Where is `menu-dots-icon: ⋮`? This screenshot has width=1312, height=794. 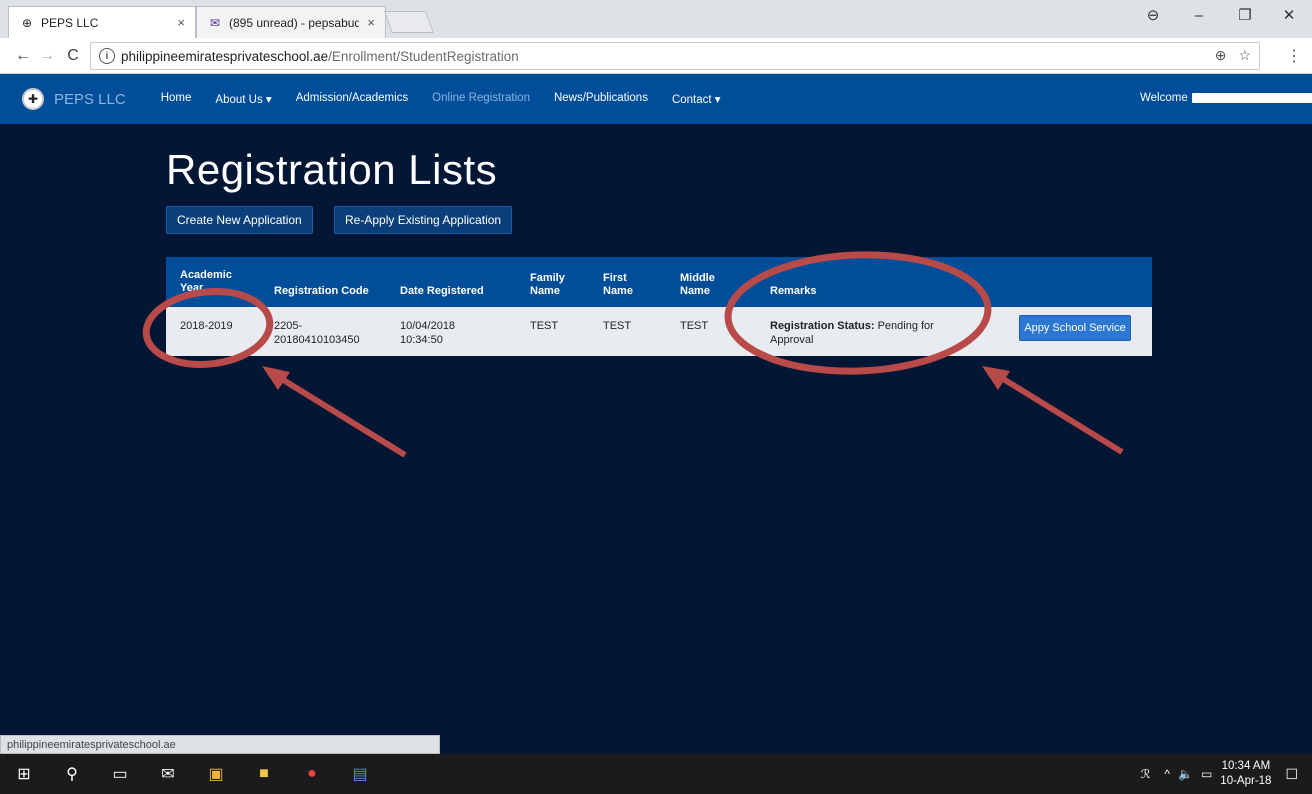 menu-dots-icon: ⋮ is located at coordinates (1294, 56).